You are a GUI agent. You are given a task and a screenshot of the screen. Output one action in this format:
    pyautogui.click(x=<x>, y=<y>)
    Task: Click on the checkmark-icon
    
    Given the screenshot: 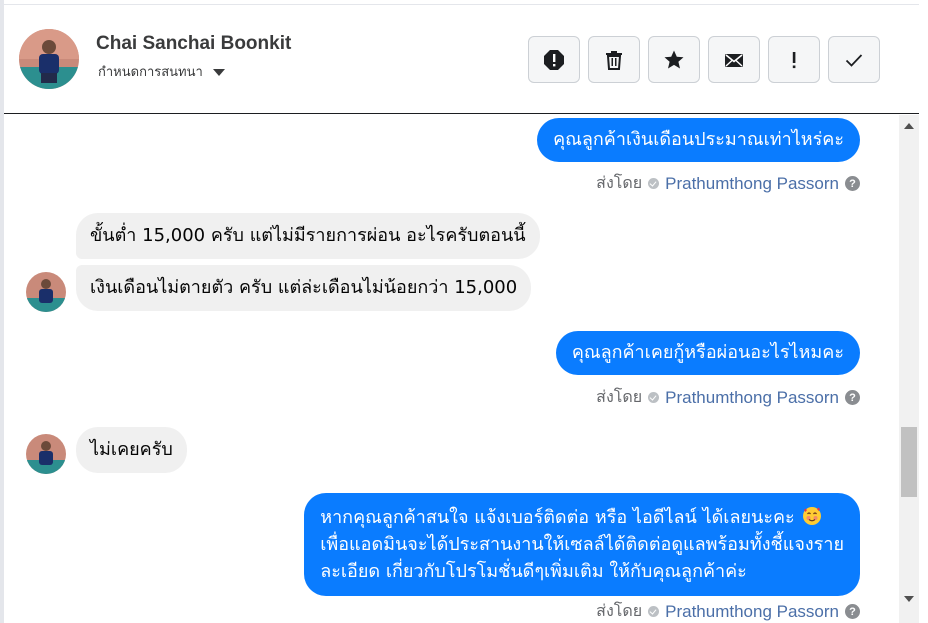 What is the action you would take?
    pyautogui.click(x=854, y=60)
    